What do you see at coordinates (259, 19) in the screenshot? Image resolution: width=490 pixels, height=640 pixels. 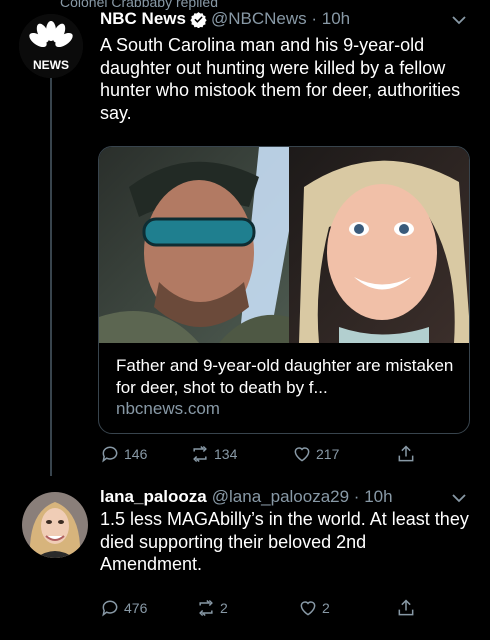 I see `handle: @NBCNews` at bounding box center [259, 19].